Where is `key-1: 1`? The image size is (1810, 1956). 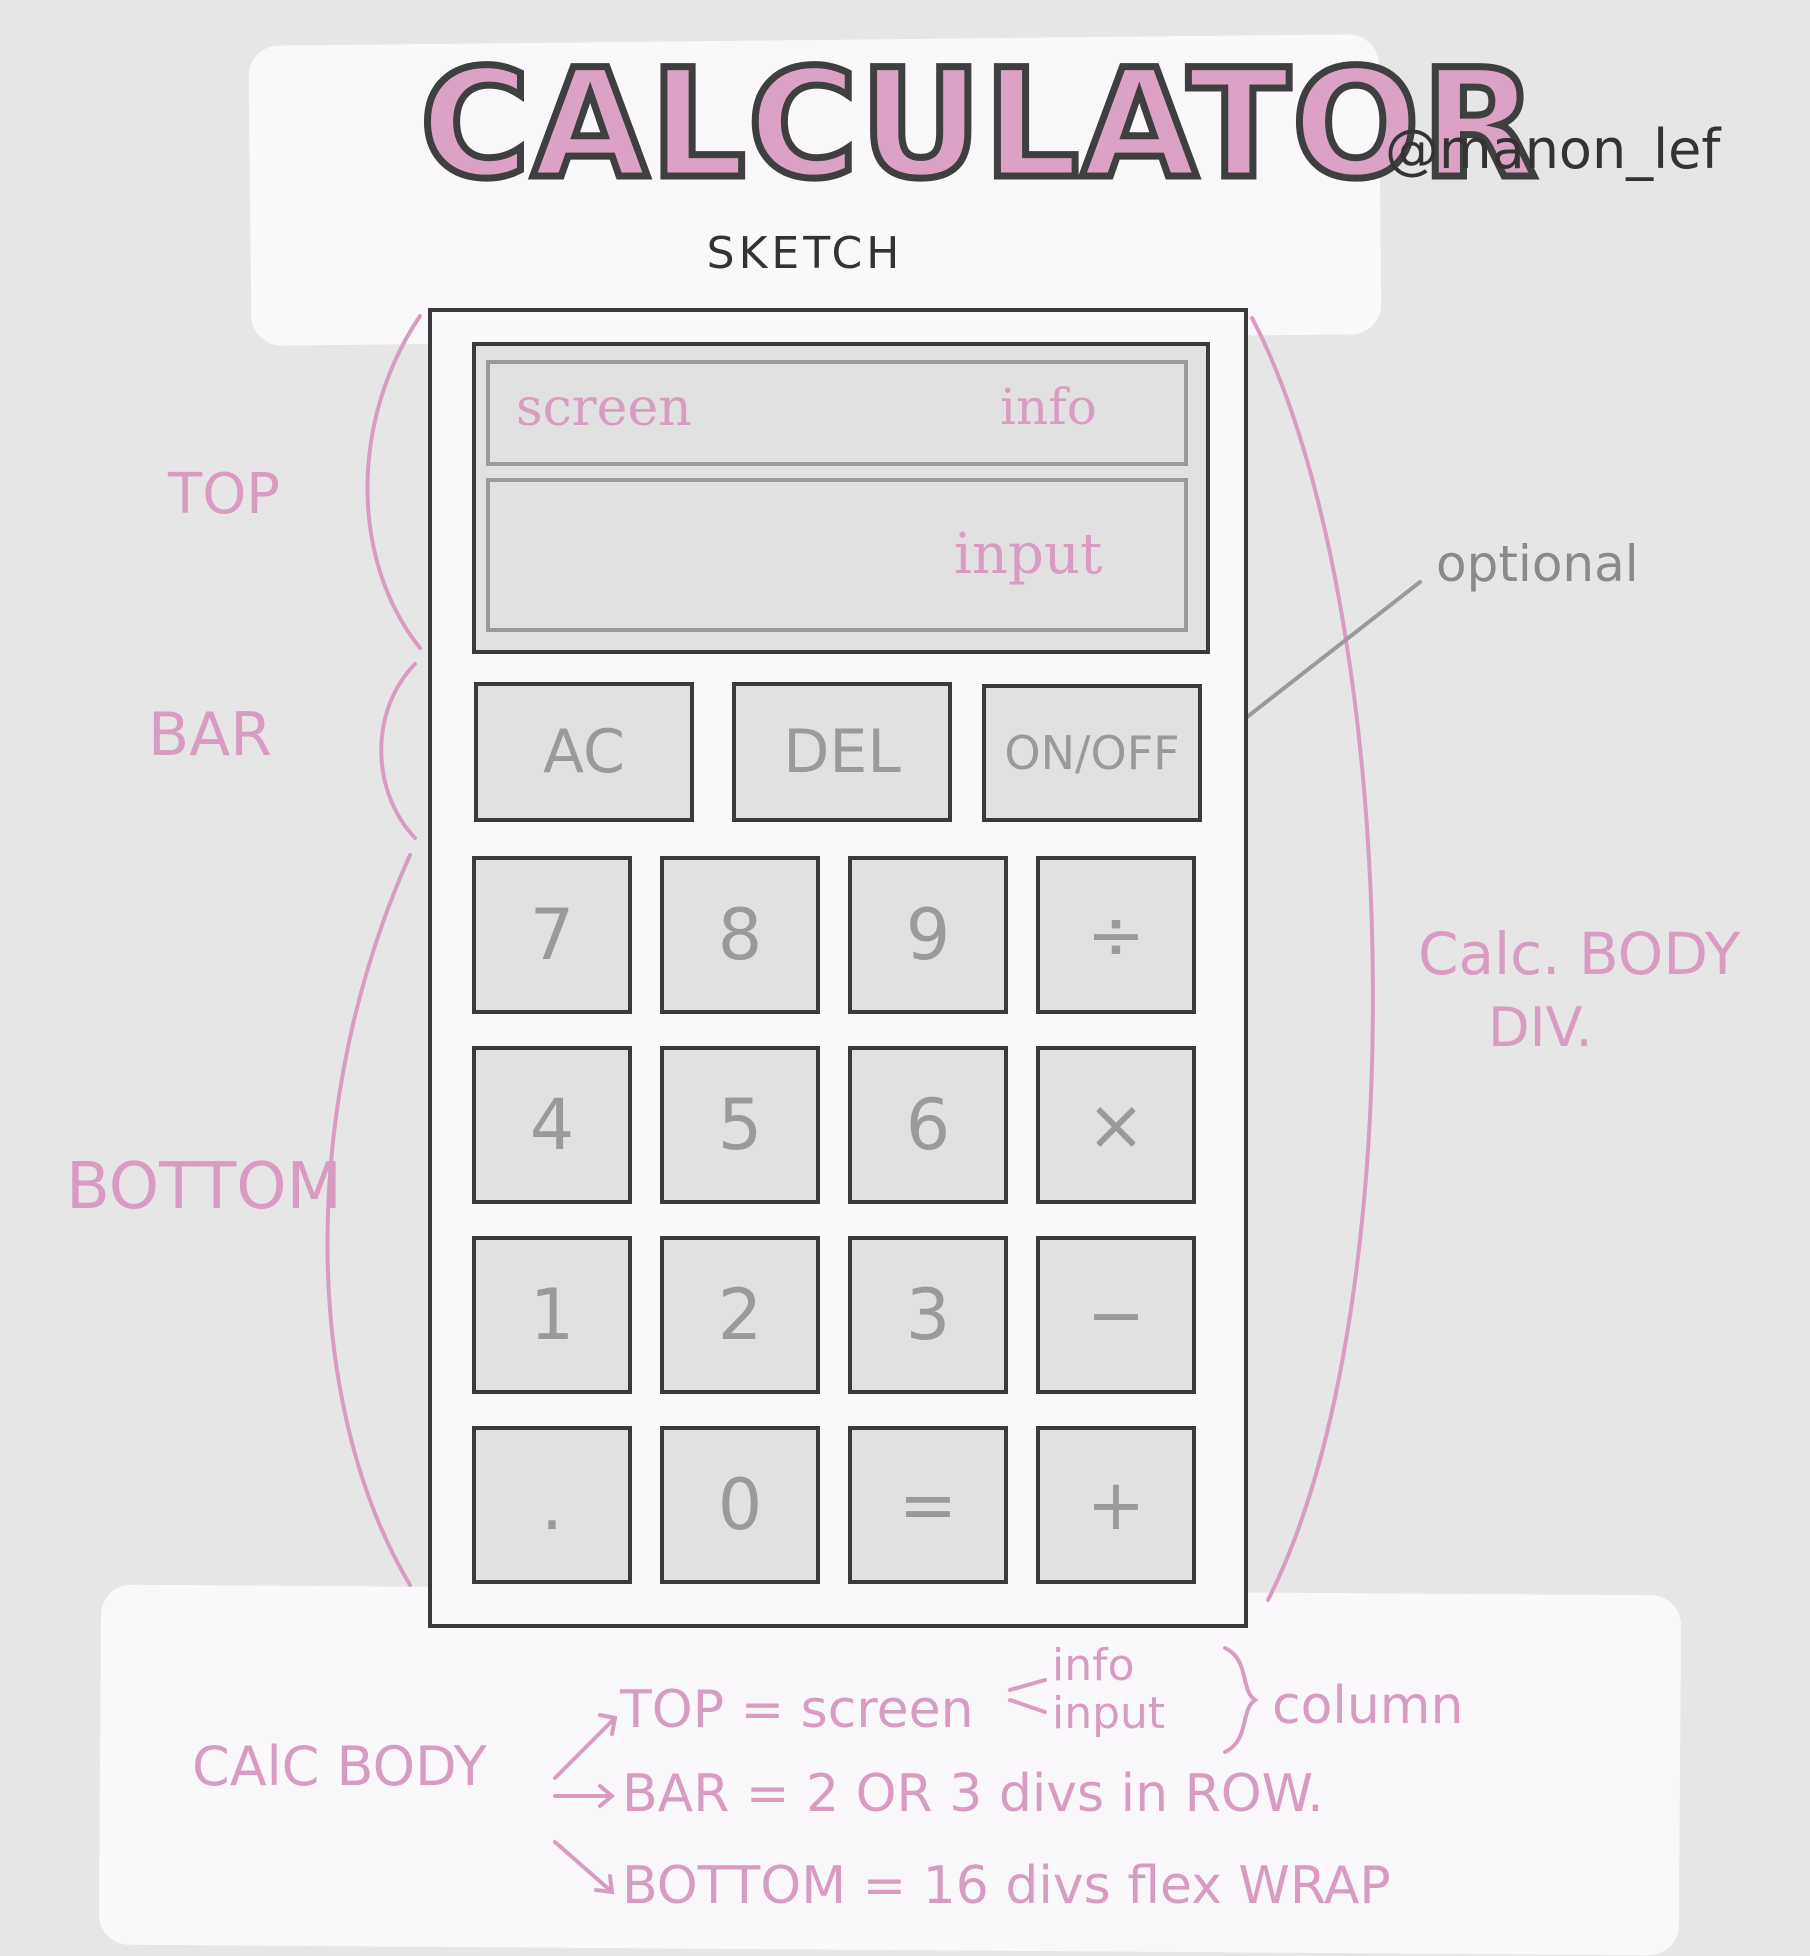 key-1: 1 is located at coordinates (552, 1315).